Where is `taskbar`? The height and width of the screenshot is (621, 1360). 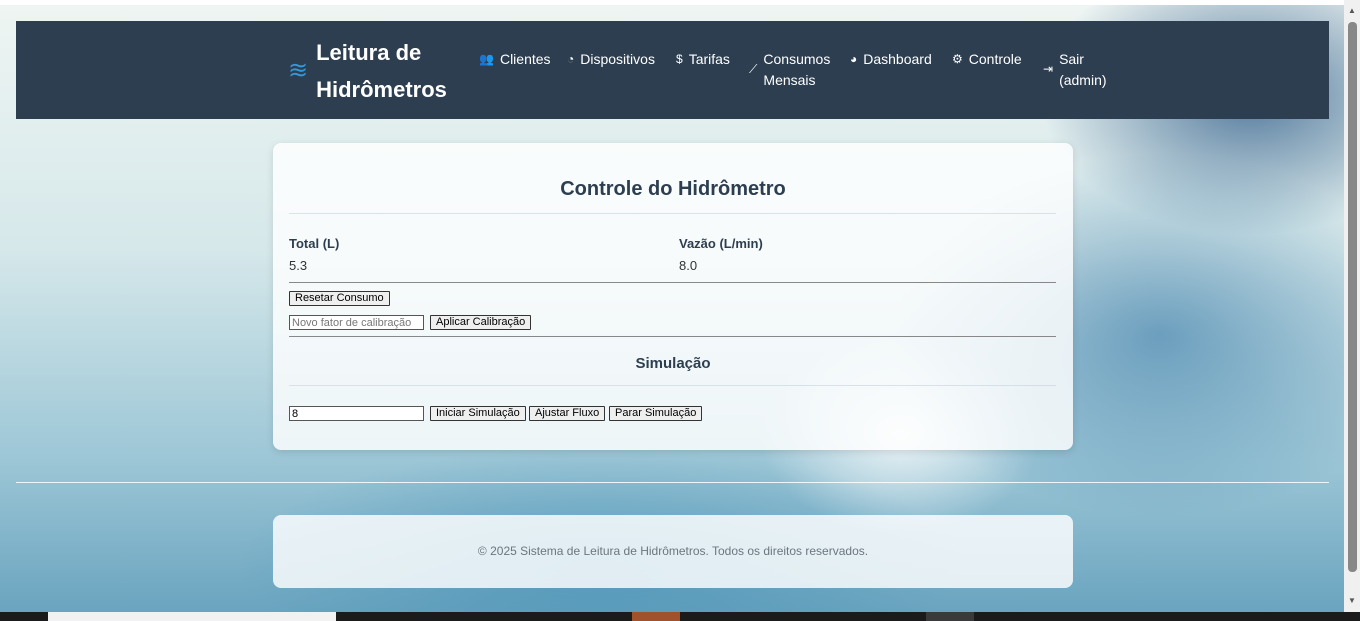
taskbar is located at coordinates (680, 616).